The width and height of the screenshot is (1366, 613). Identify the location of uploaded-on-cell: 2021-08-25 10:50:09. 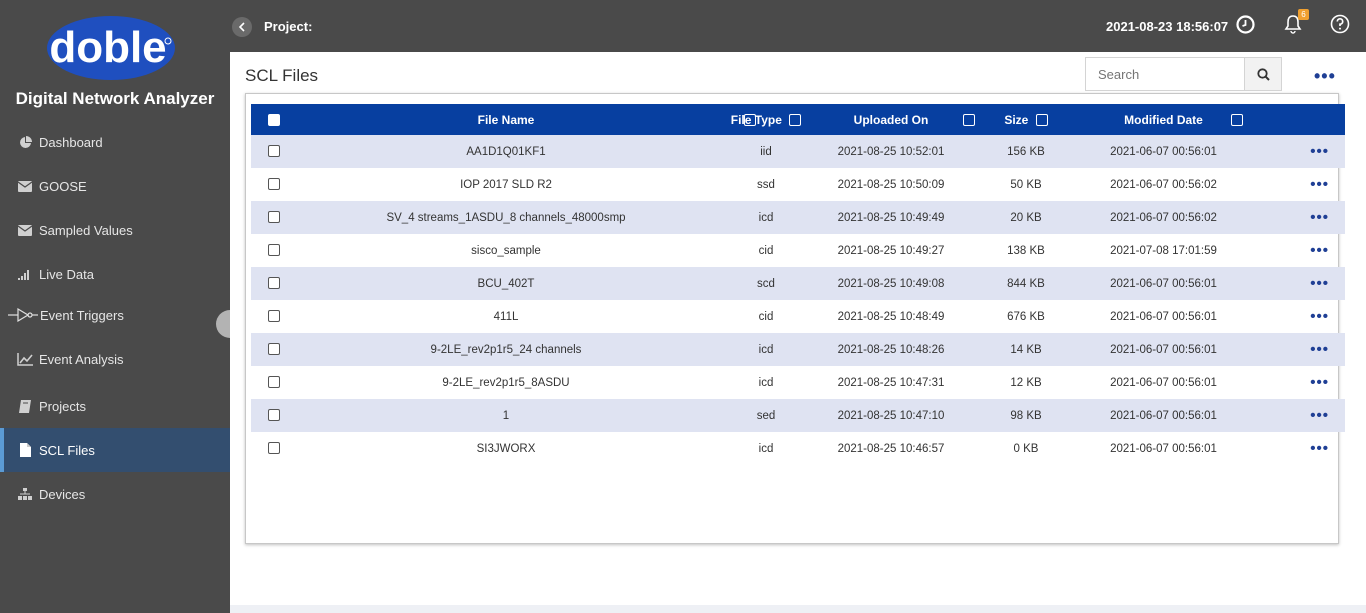
(891, 184).